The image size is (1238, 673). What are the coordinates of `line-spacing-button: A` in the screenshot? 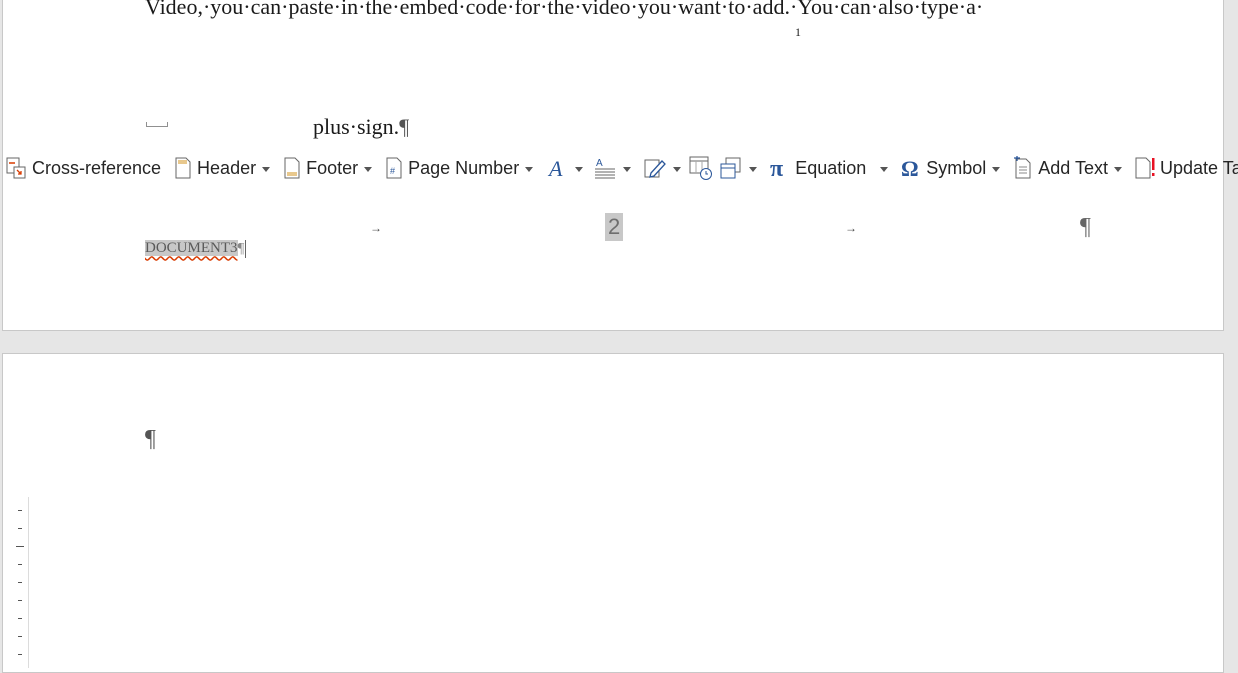 It's located at (612, 168).